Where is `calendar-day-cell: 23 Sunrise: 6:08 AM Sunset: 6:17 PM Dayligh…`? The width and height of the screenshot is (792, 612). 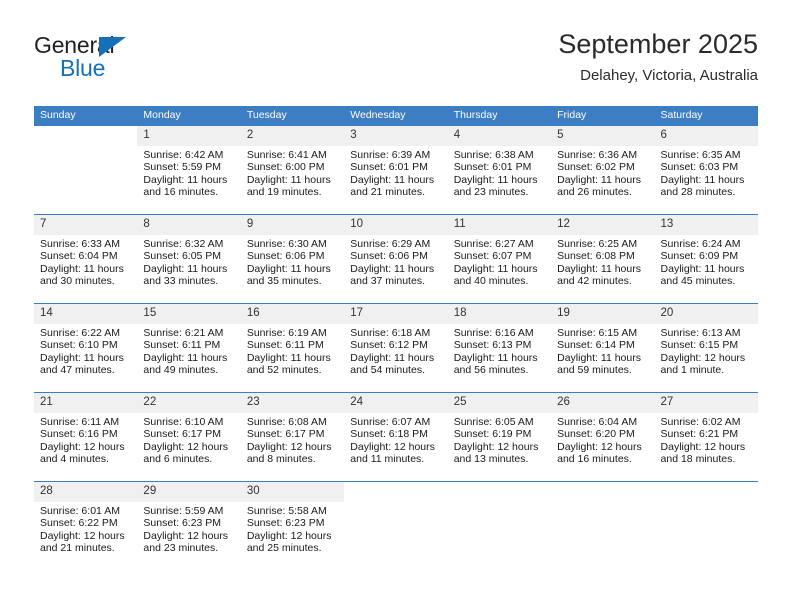 calendar-day-cell: 23 Sunrise: 6:08 AM Sunset: 6:17 PM Dayligh… is located at coordinates (292, 437).